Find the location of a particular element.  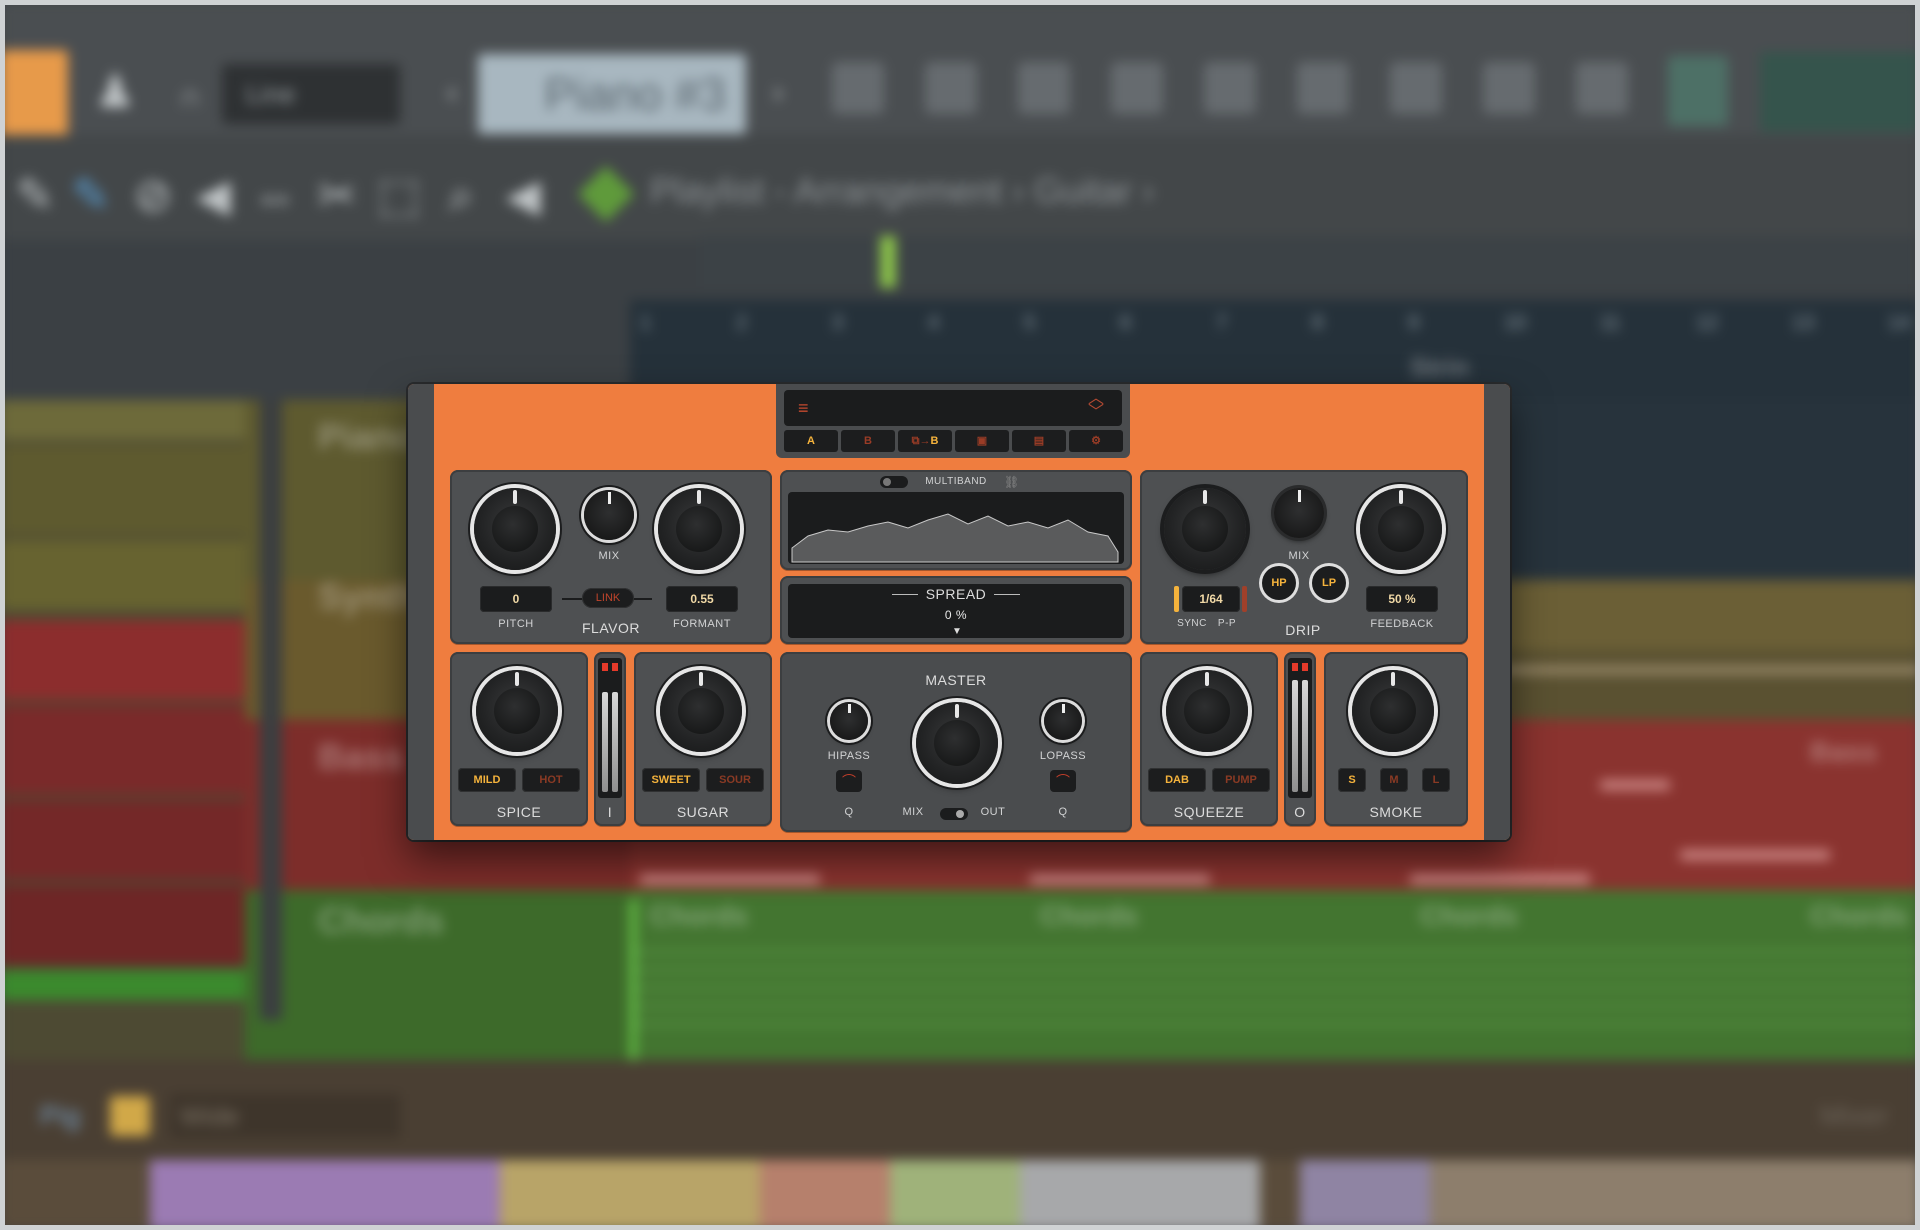

hamburger-icon: ≡ is located at coordinates (803, 408).